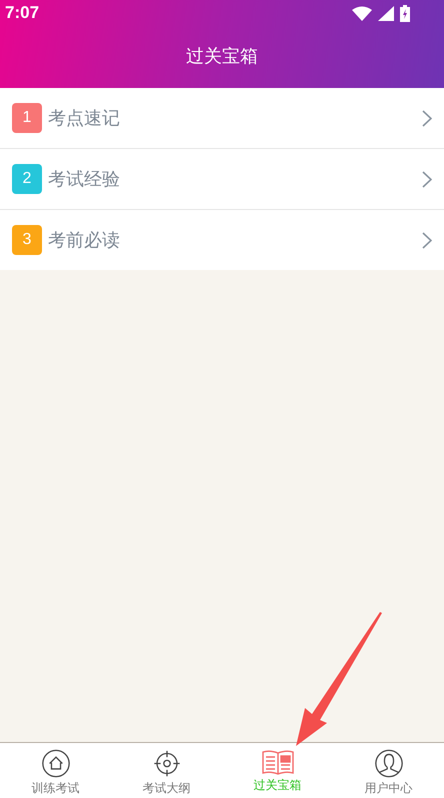  Describe the element at coordinates (27, 179) in the screenshot. I see `number-badge: 2` at that location.